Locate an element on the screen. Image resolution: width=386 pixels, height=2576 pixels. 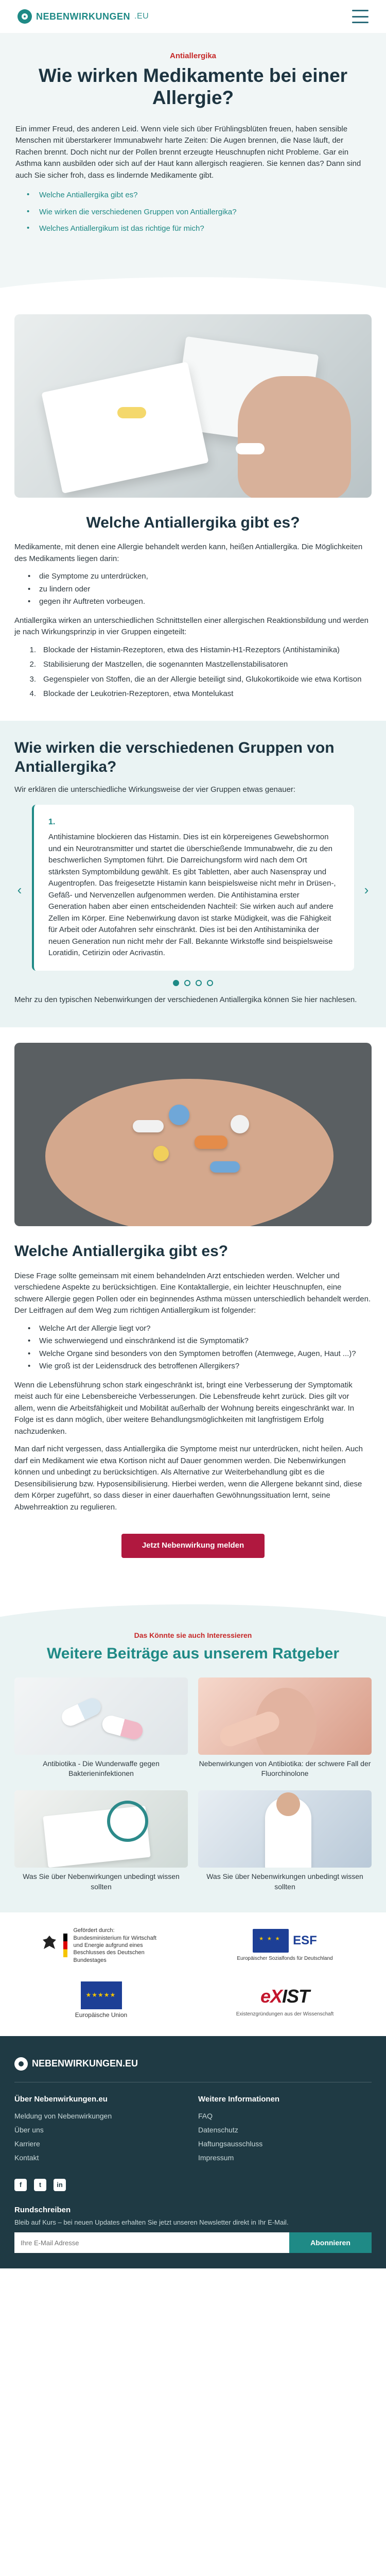
footer-link: Karriere is located at coordinates (101, 2144).